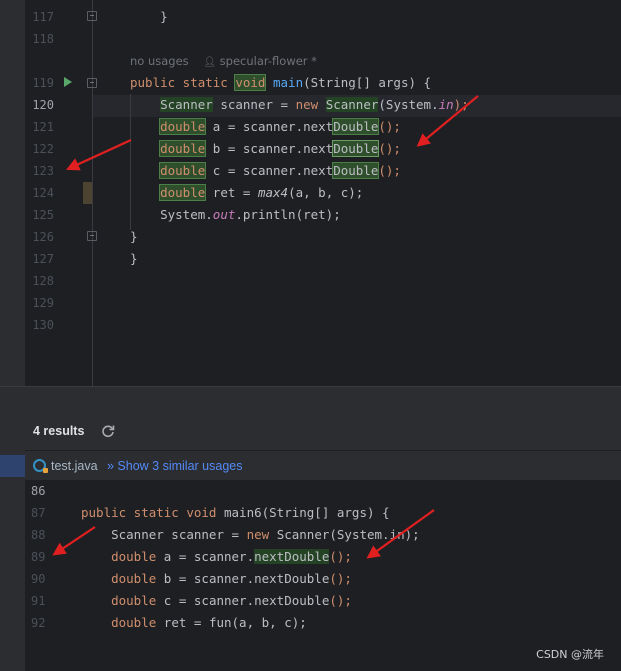  Describe the element at coordinates (38, 513) in the screenshot. I see `line-number: 87` at that location.